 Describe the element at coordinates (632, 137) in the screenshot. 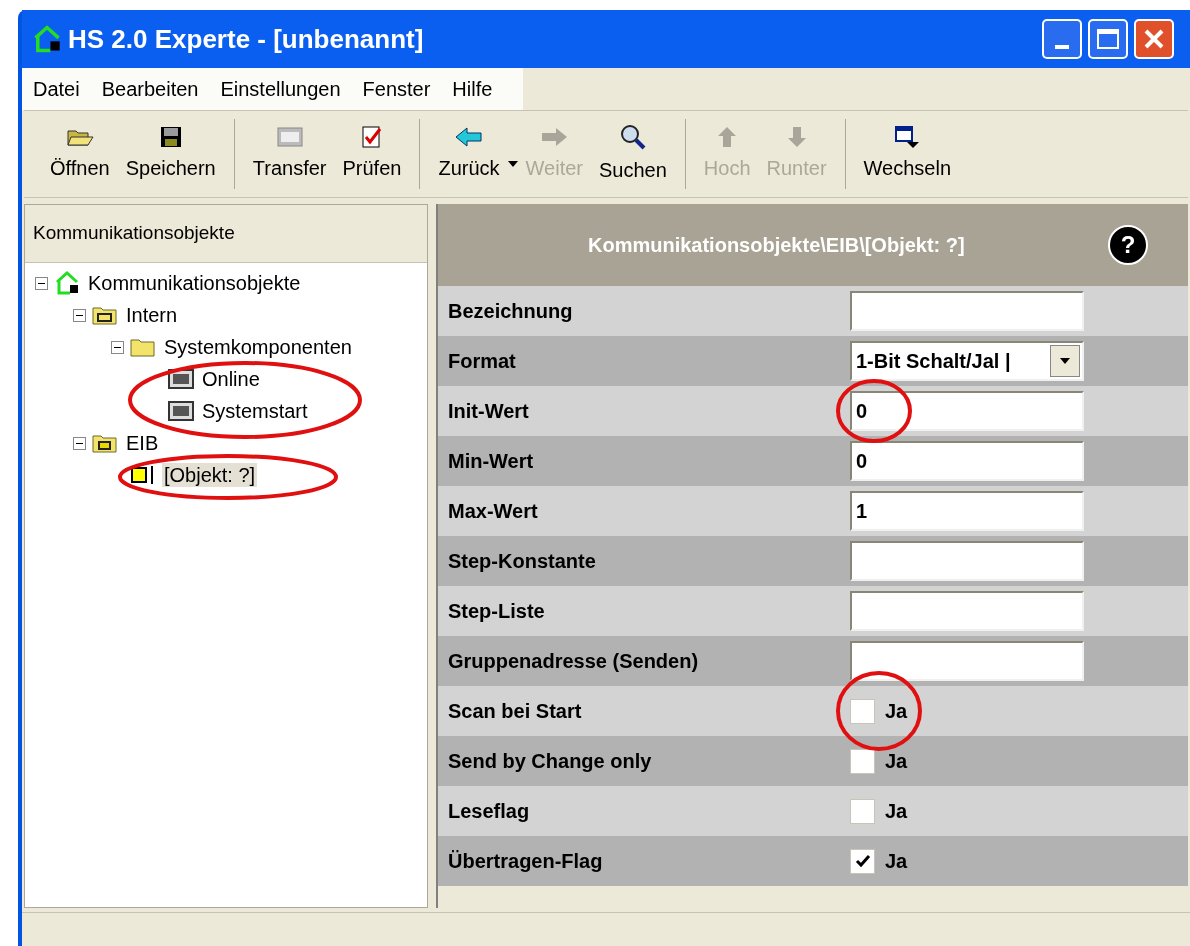

I see `search-icon` at that location.